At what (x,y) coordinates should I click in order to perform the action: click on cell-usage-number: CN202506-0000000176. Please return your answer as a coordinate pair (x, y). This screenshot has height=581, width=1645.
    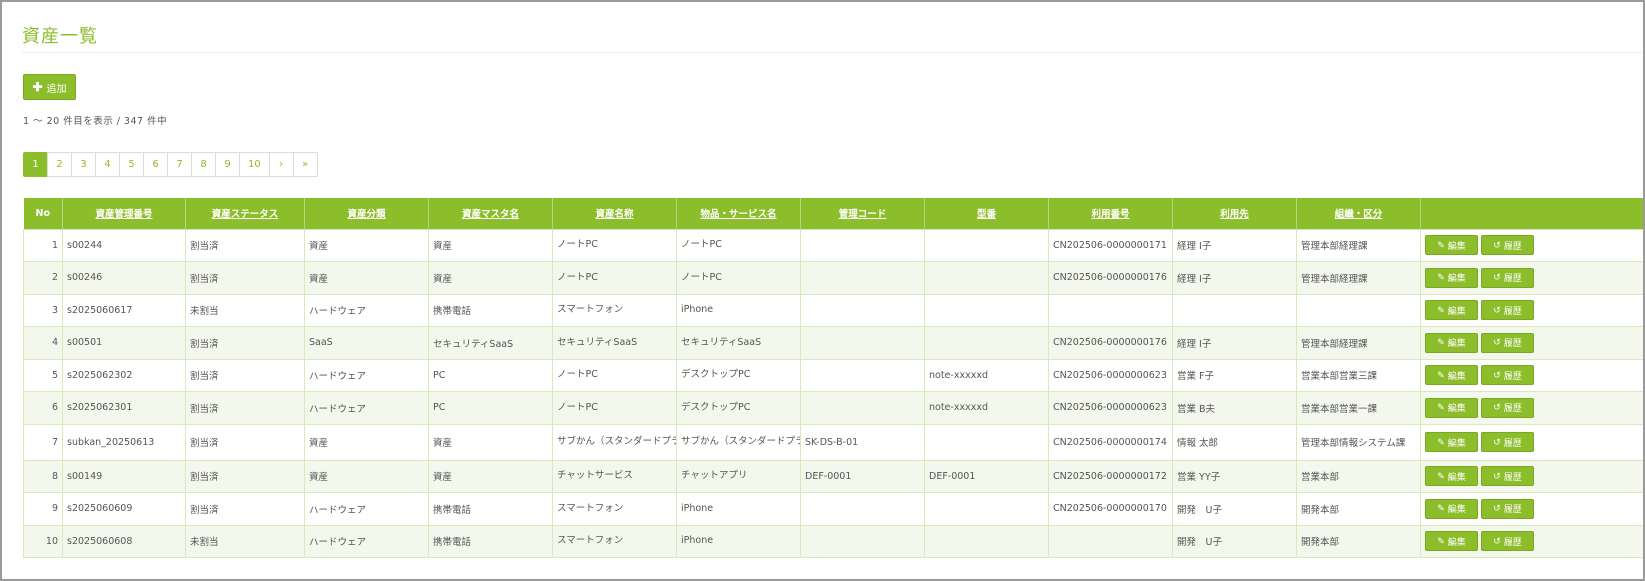
    Looking at the image, I should click on (1110, 278).